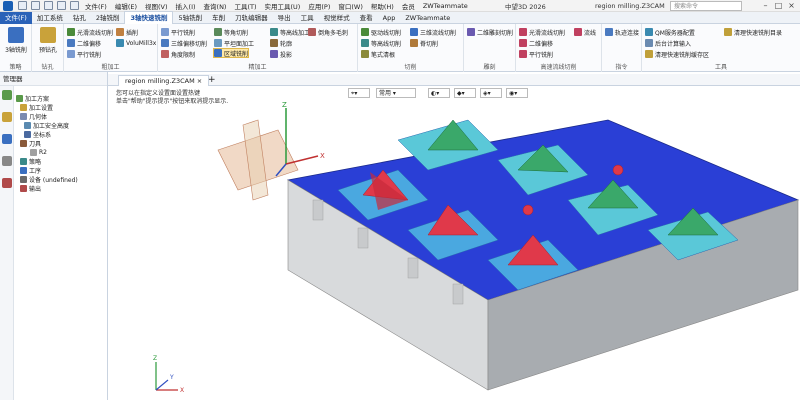 The width and height of the screenshot is (800, 400). I want to click on pencil-cleanup-button: 笔式清根, so click(378, 54).